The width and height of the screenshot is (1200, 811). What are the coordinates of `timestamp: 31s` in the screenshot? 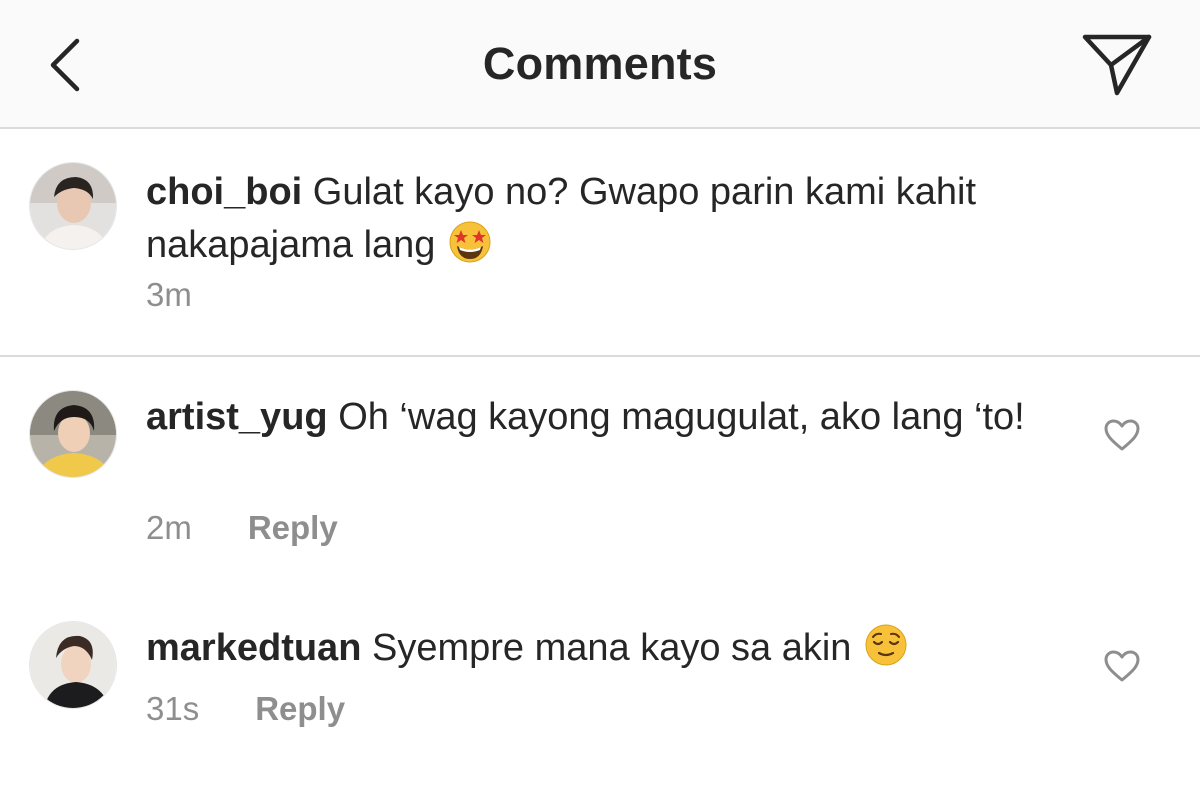 It's located at (173, 708).